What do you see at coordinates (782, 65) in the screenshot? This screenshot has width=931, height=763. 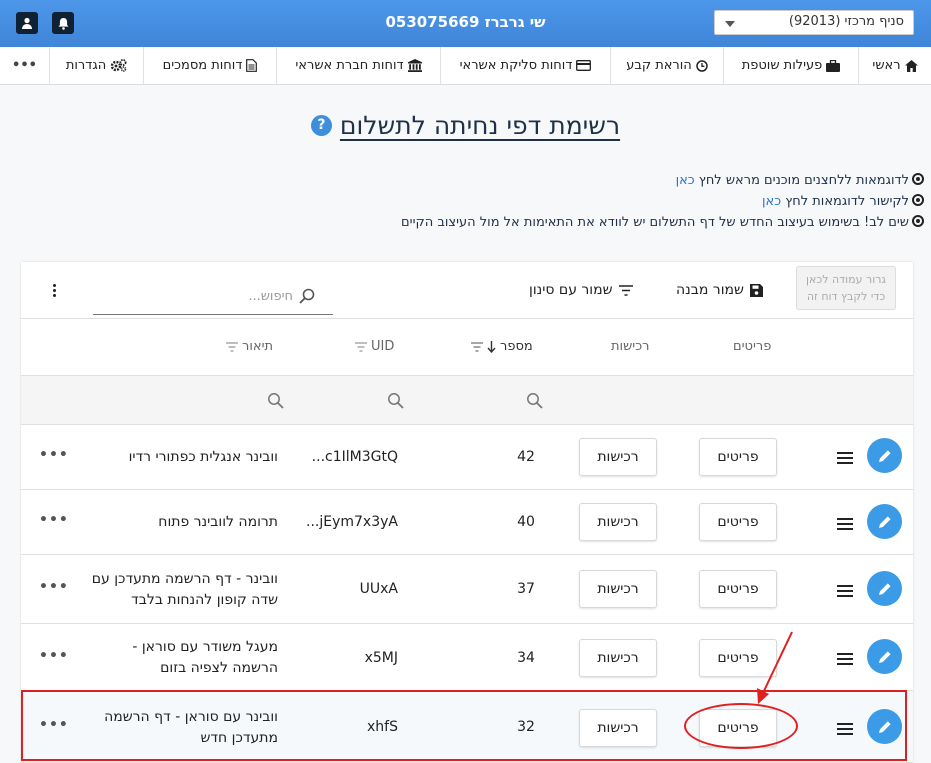 I see `nav-partner-label: פעילות שוטפת` at bounding box center [782, 65].